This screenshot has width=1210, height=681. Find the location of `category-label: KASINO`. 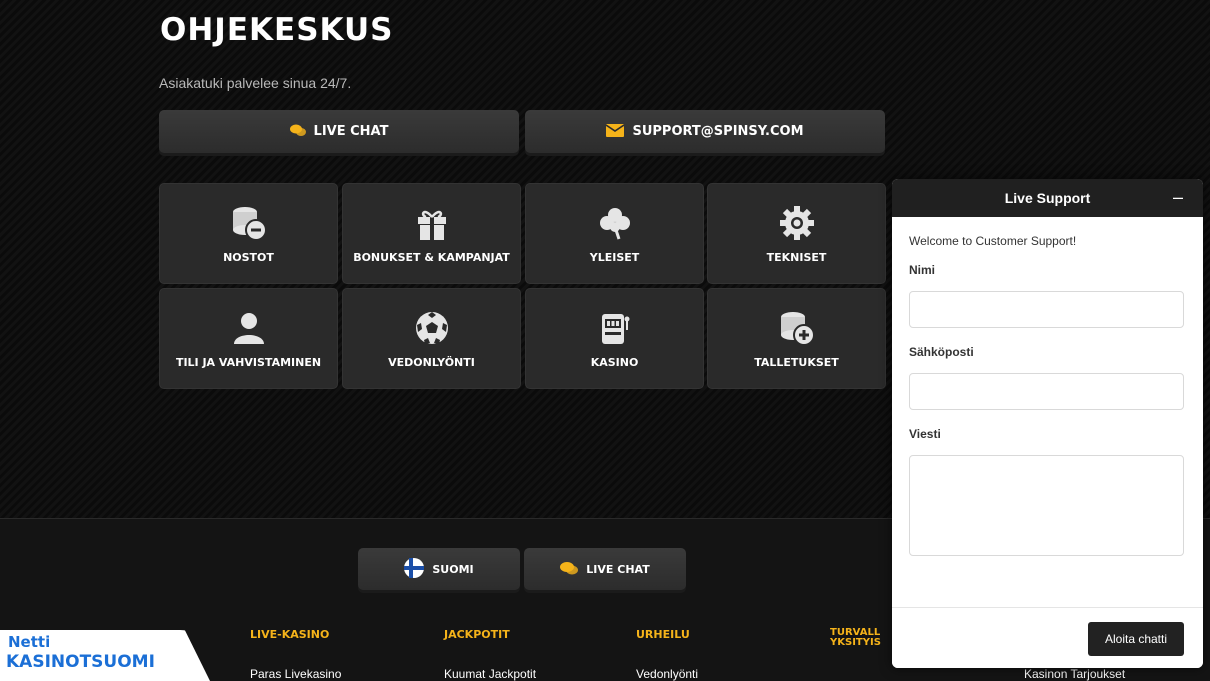

category-label: KASINO is located at coordinates (614, 362).